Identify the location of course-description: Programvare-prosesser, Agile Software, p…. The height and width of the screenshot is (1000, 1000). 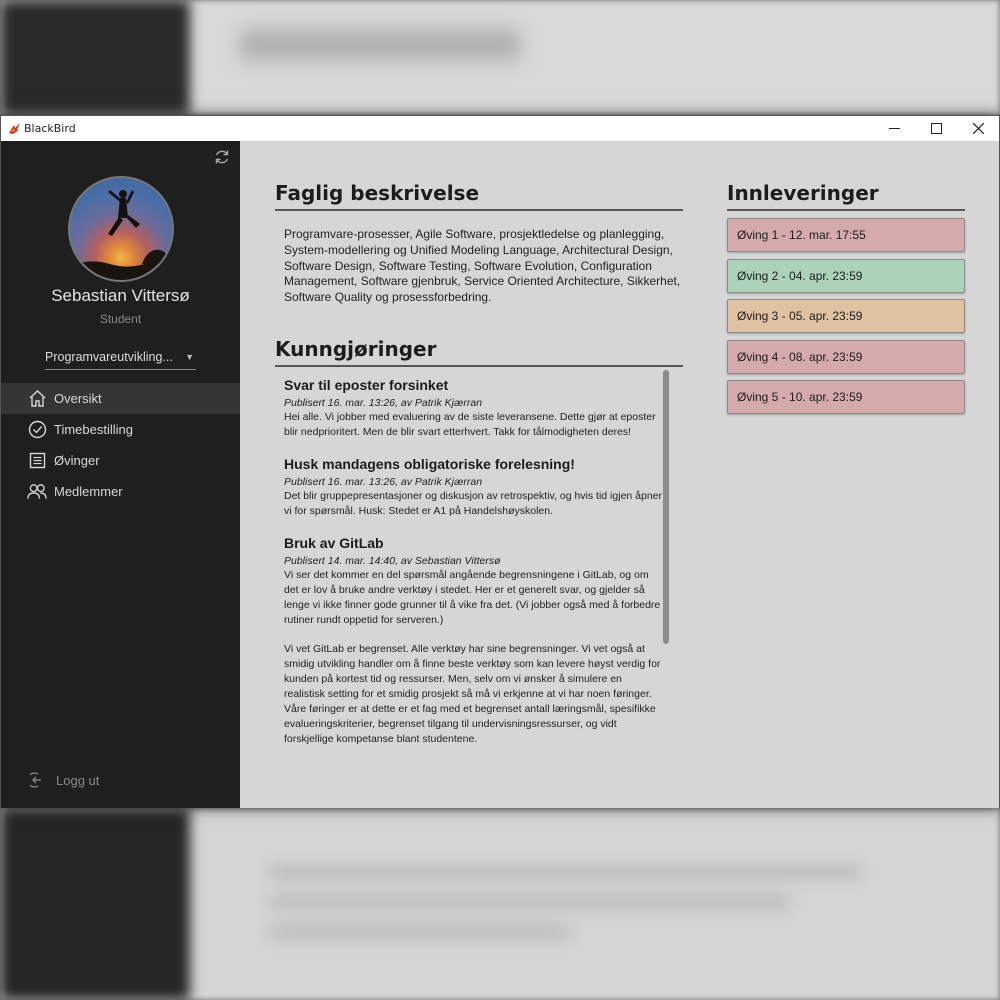
(482, 266).